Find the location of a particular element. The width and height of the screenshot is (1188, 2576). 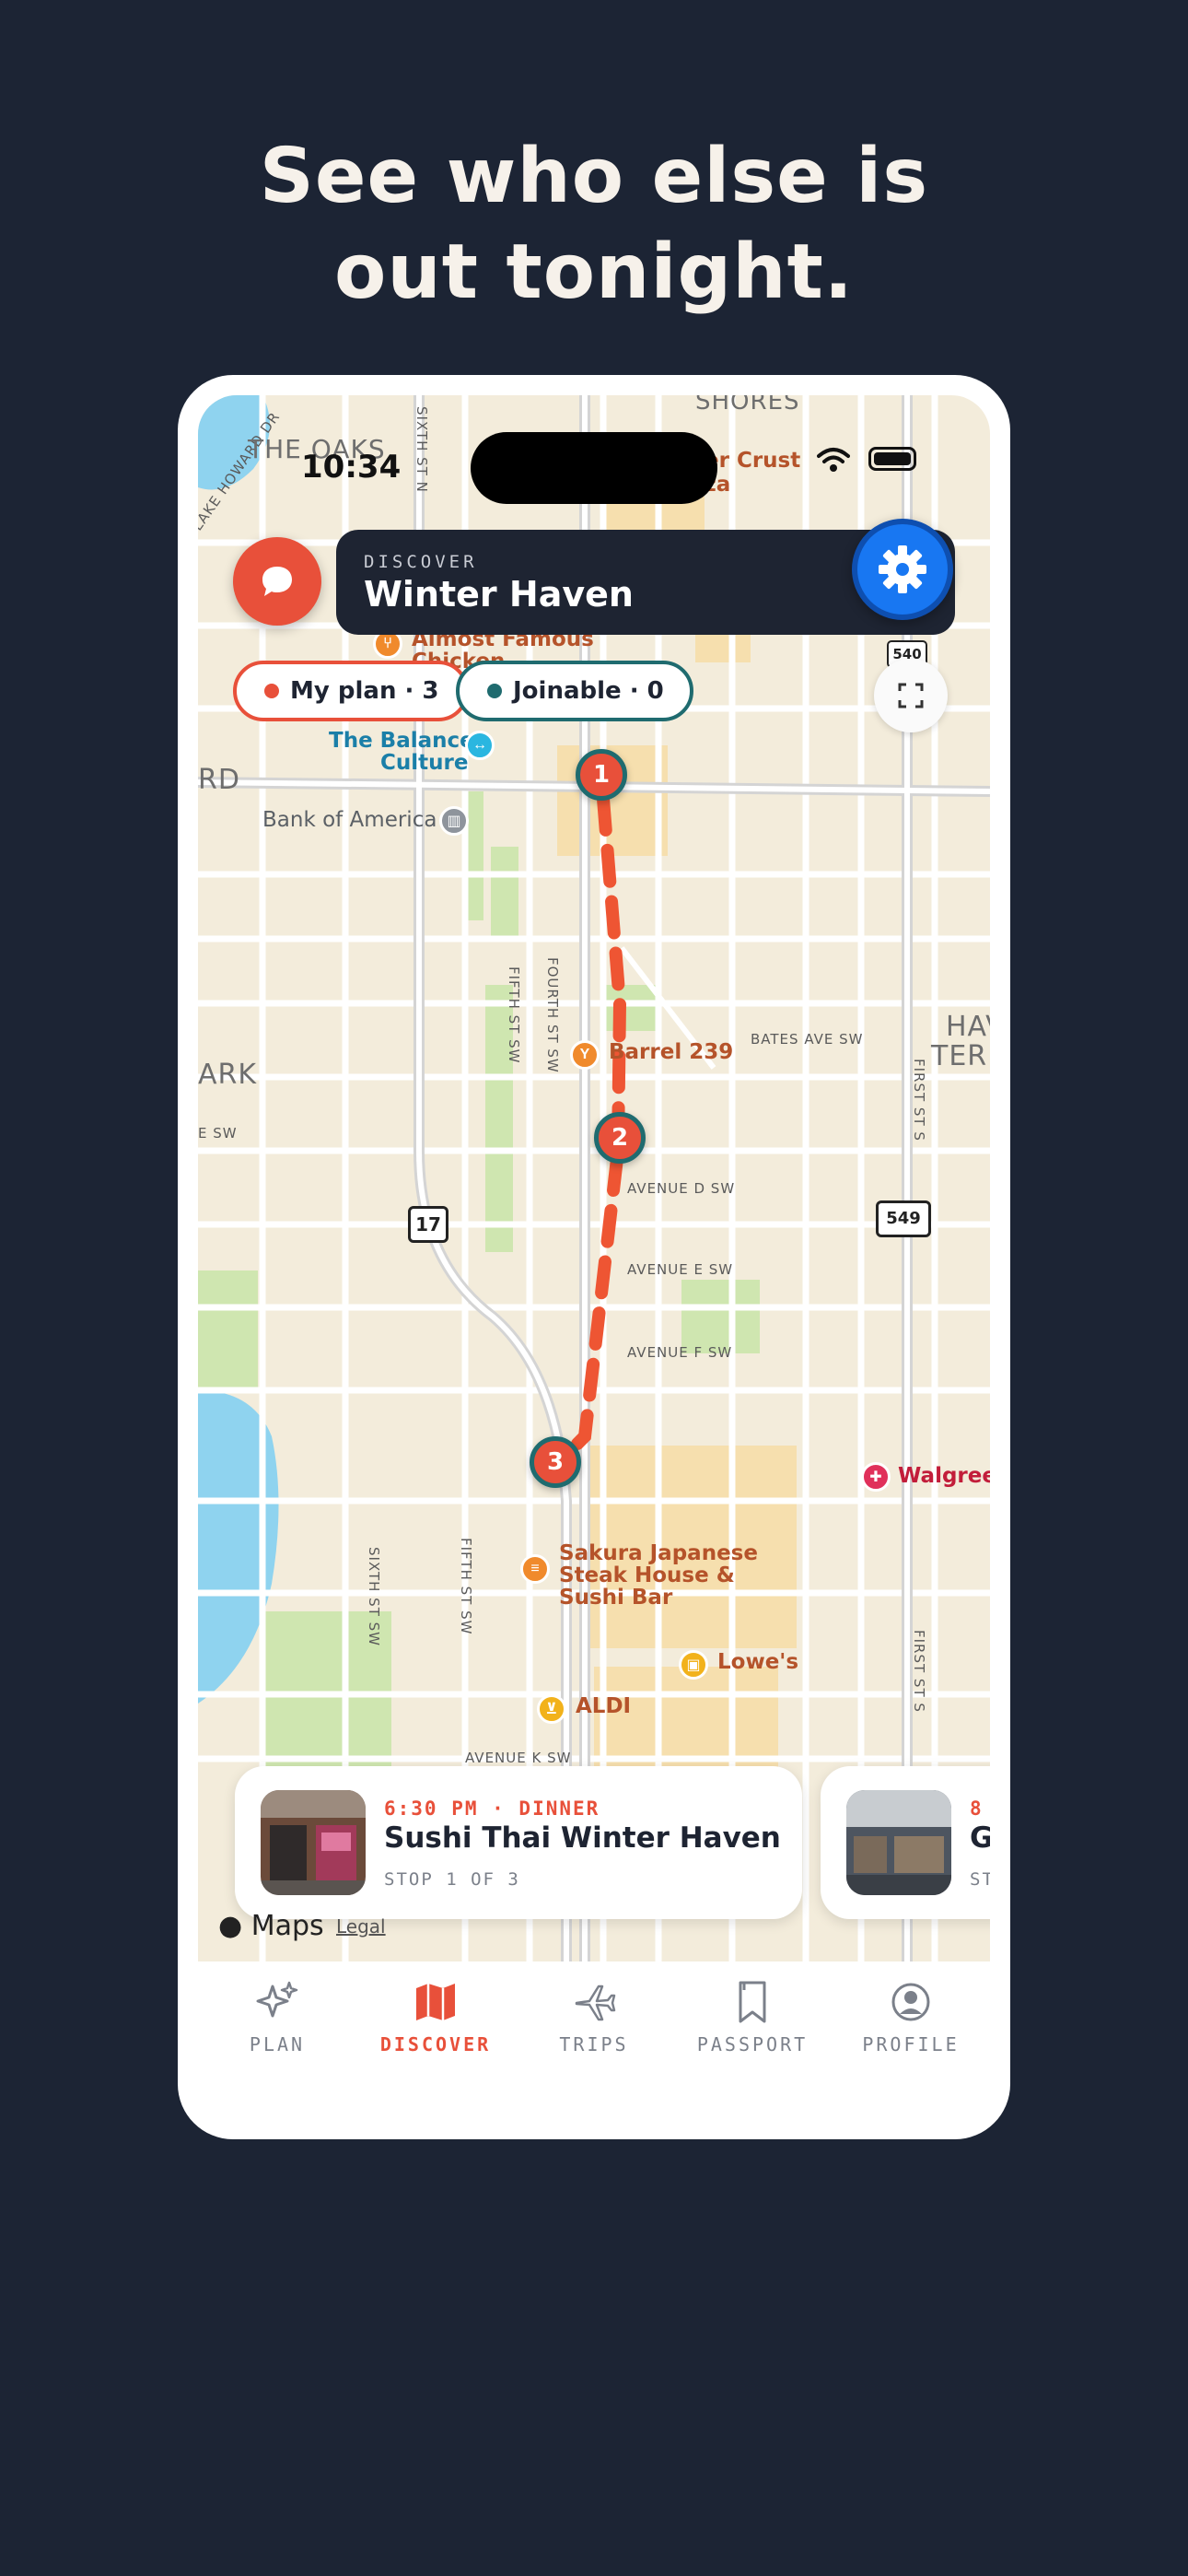

poi-label: Sushi Bar is located at coordinates (616, 1598).